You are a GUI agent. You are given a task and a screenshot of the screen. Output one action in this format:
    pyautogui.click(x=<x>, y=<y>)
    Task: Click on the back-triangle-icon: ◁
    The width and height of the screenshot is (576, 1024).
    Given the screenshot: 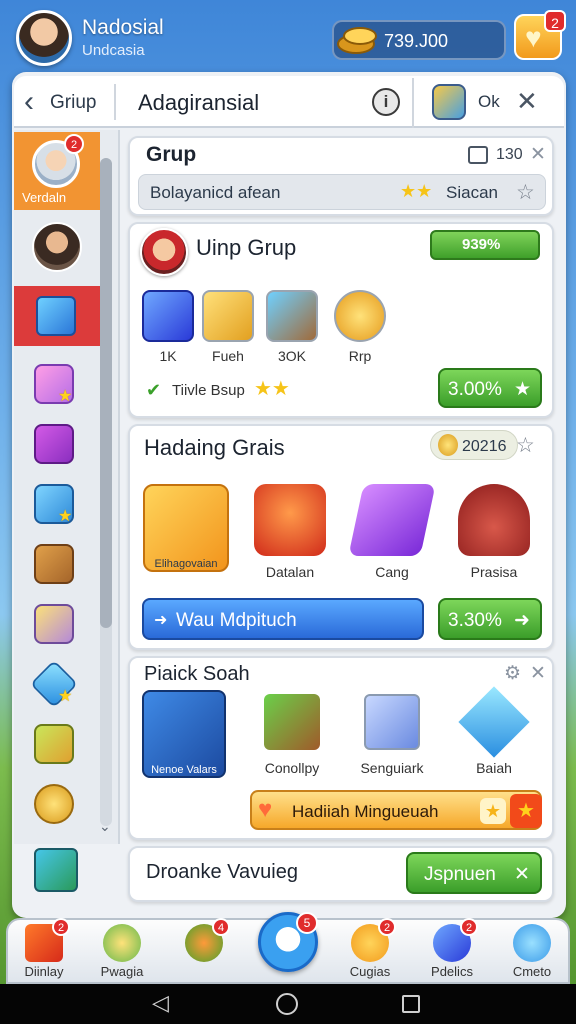 What is the action you would take?
    pyautogui.click(x=160, y=1003)
    